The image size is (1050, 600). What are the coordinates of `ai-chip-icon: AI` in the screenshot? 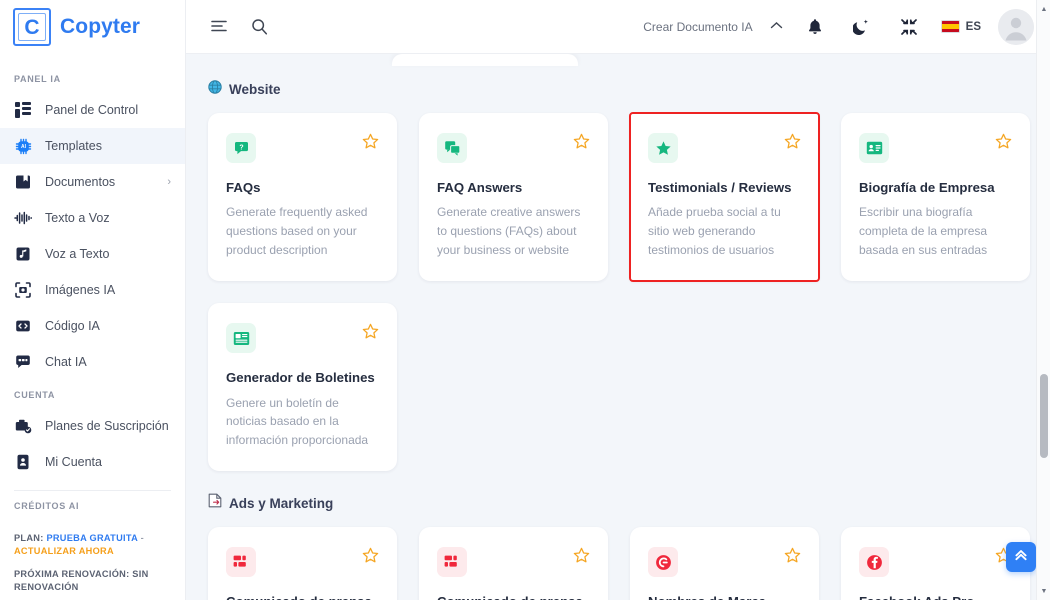 It's located at (23, 146).